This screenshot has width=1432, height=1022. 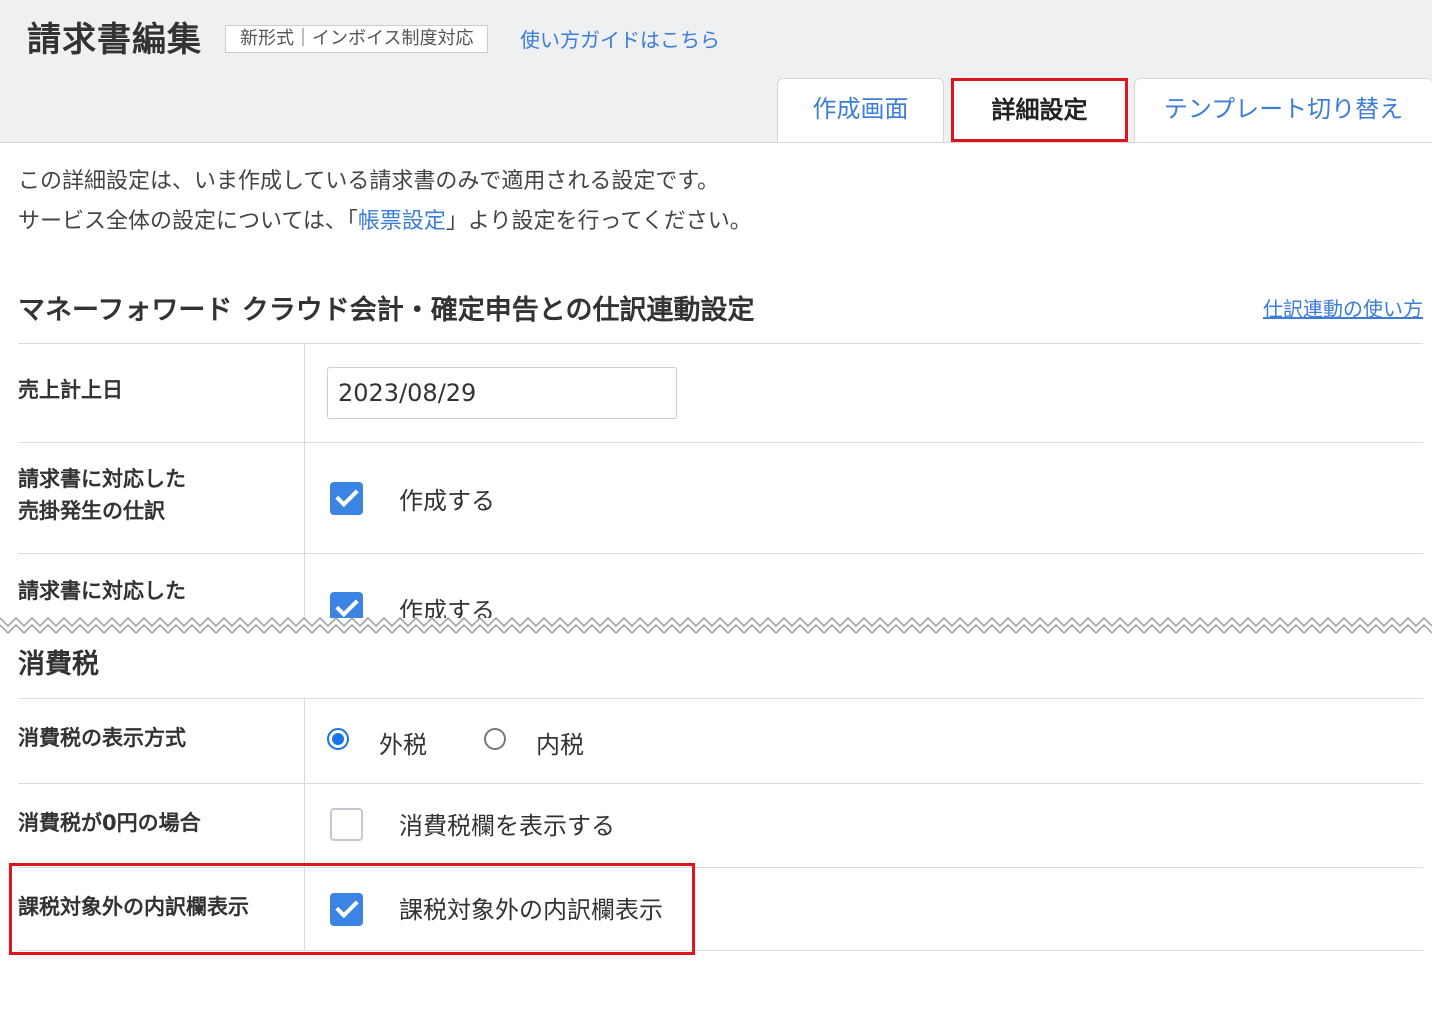 What do you see at coordinates (1039, 110) in the screenshot?
I see `tab-detail-settings: 詳細設定` at bounding box center [1039, 110].